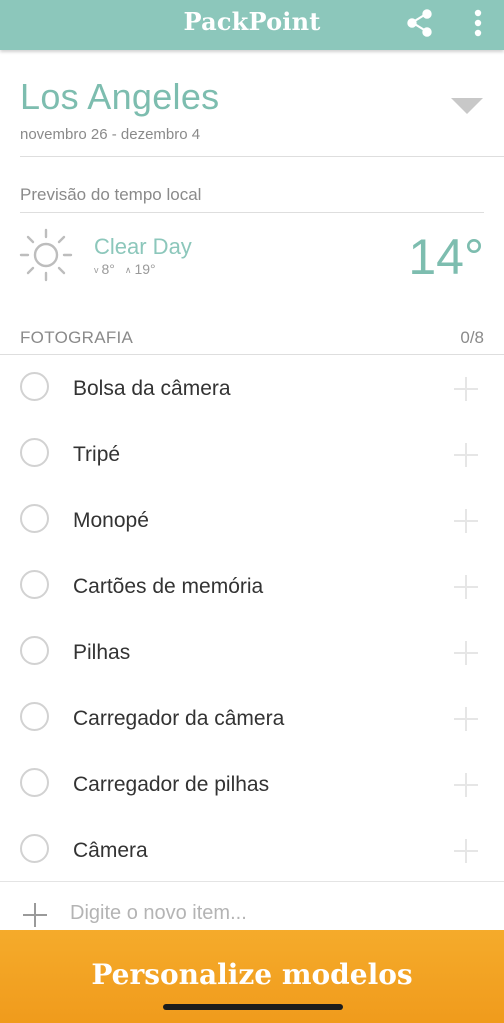 This screenshot has width=504, height=1023. I want to click on low-arrow-icon: v, so click(96, 270).